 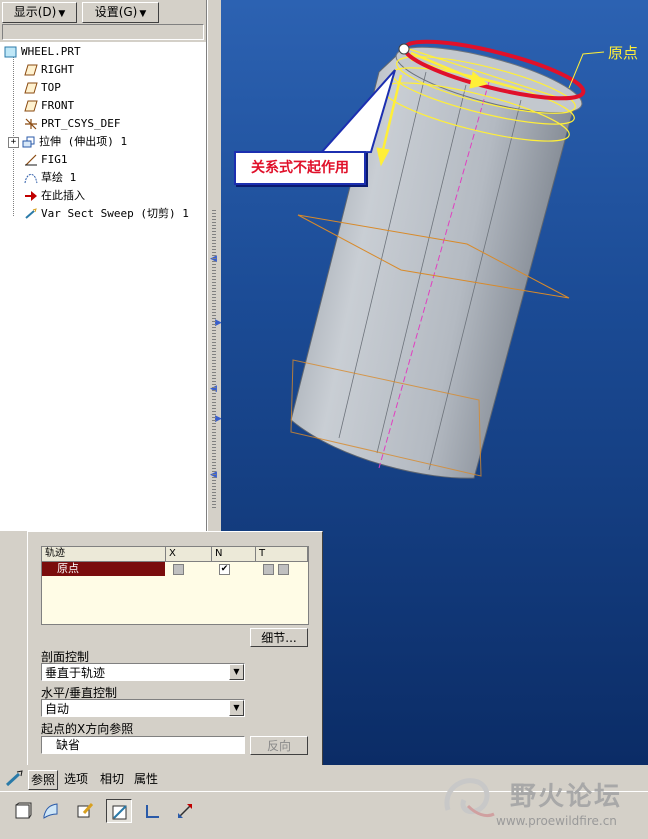 I want to click on tree-item-right: RIGHT, so click(x=49, y=70).